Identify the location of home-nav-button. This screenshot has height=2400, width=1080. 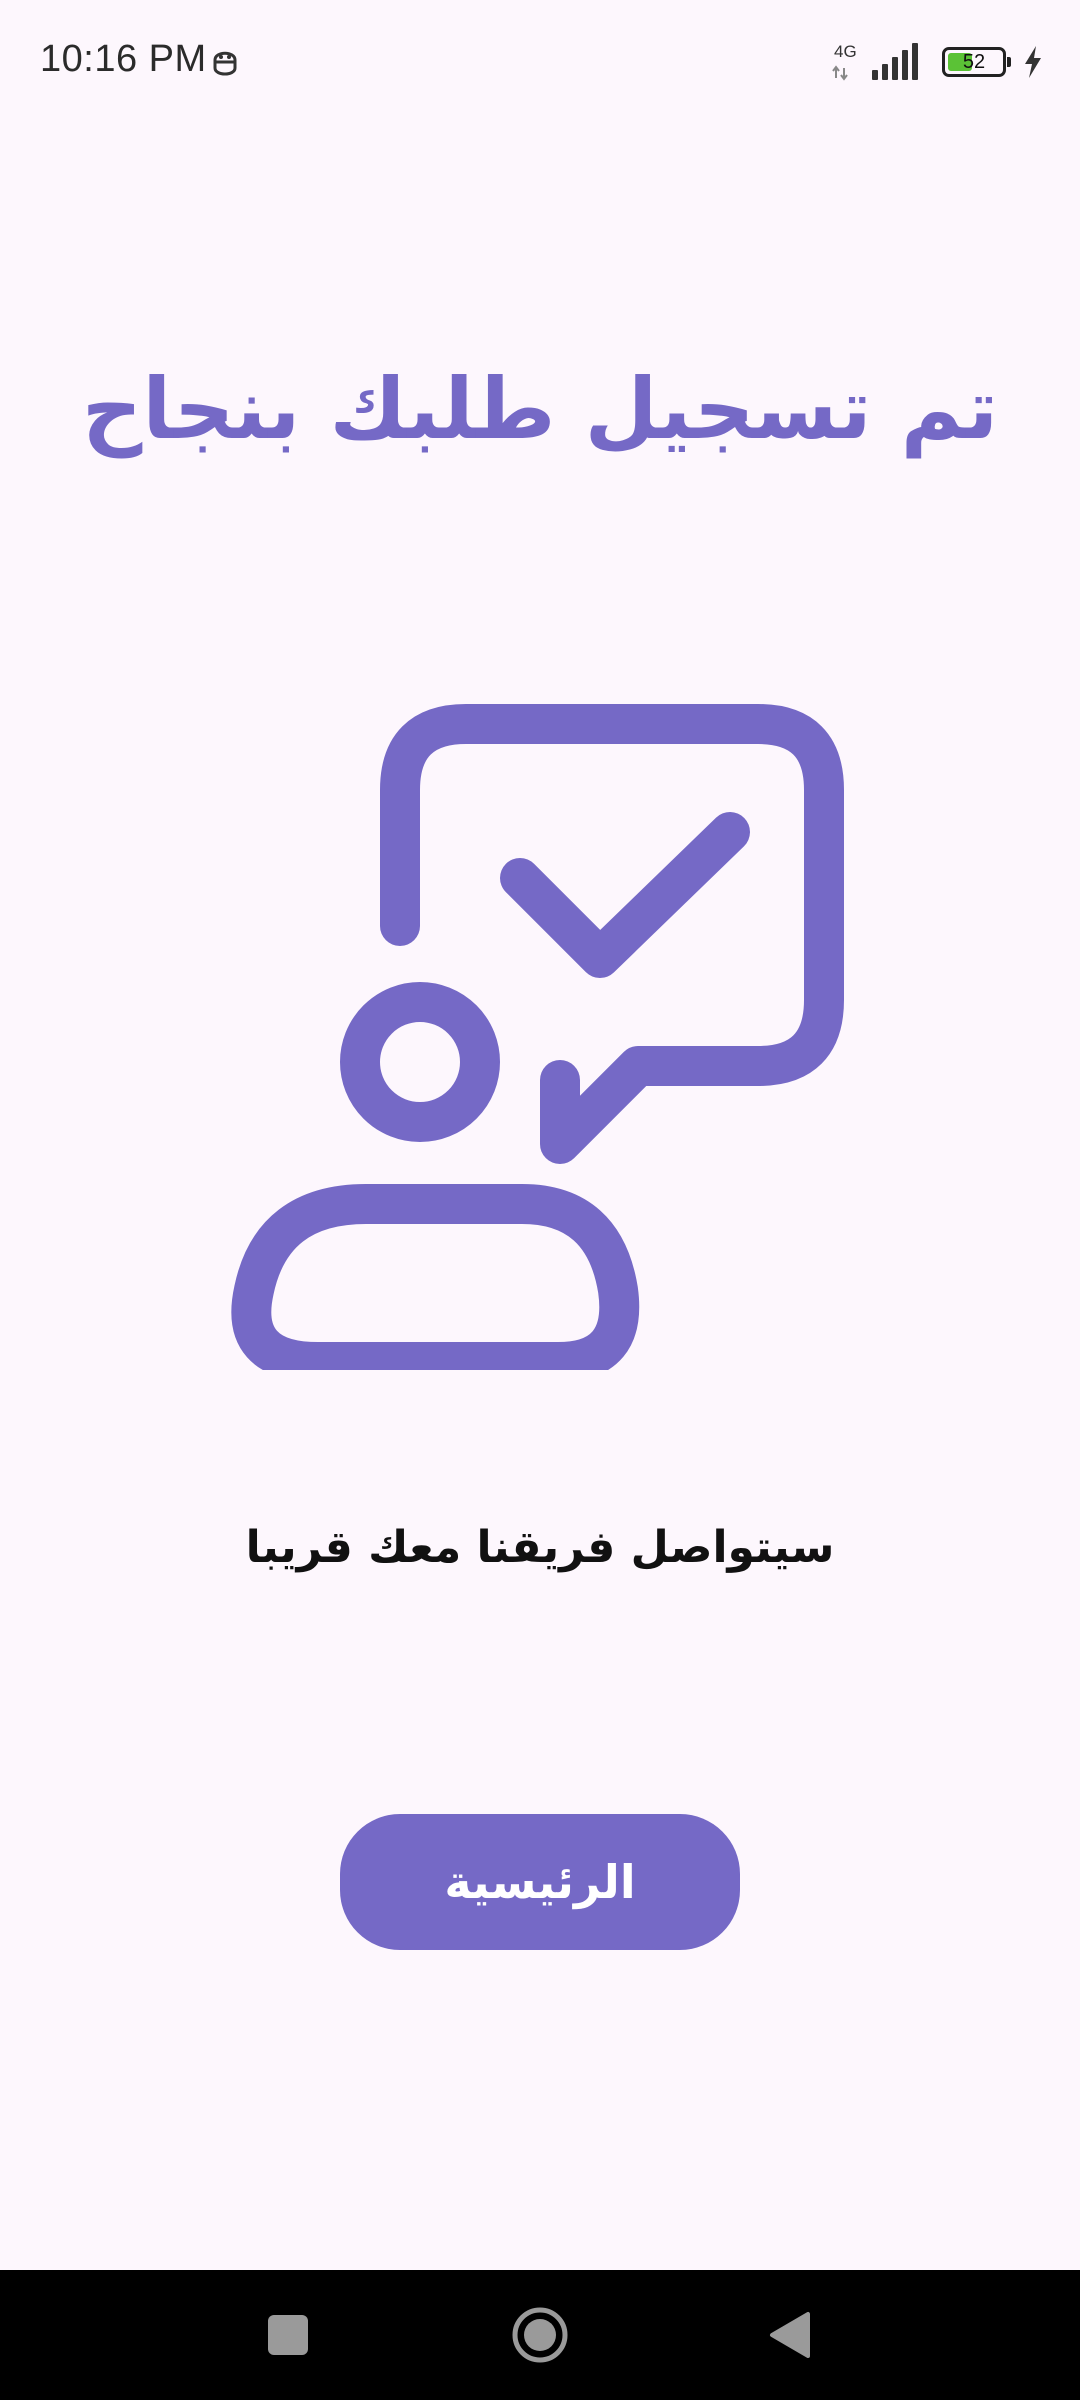
(540, 2335).